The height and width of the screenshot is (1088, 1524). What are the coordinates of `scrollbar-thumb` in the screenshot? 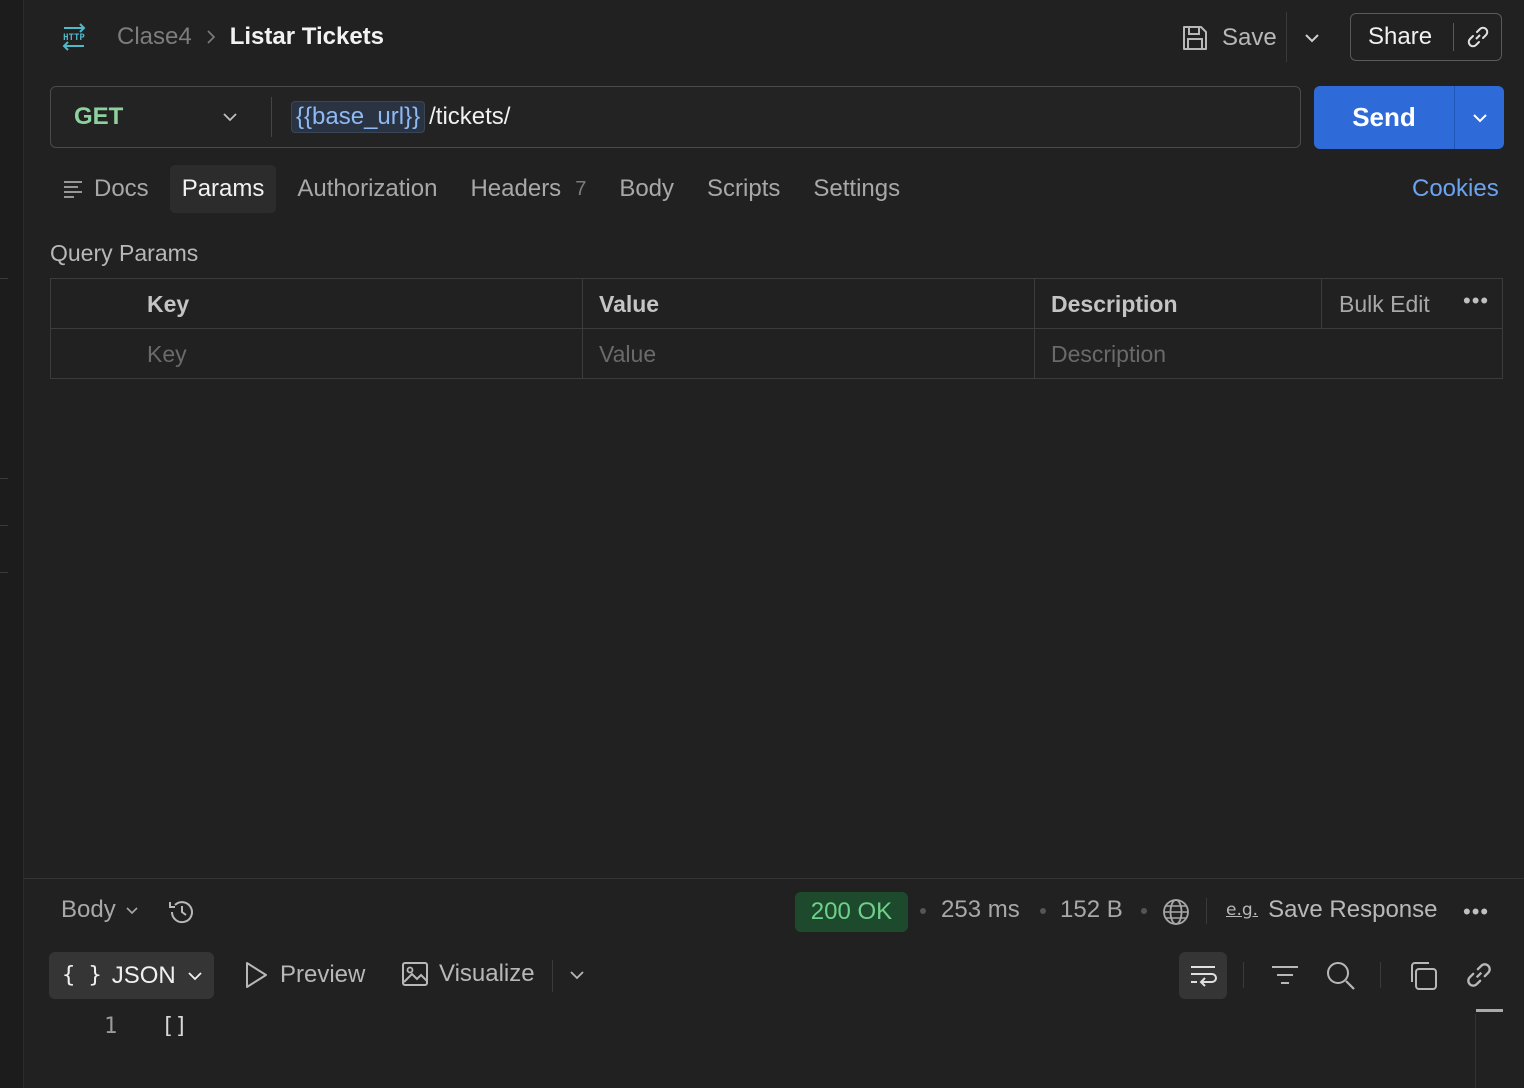 It's located at (1489, 1010).